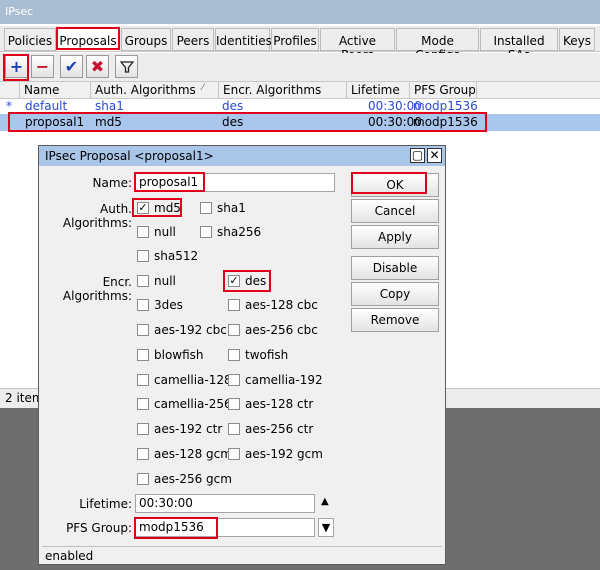 This screenshot has width=600, height=570. I want to click on tab-active-peers: Active Peers, so click(357, 45).